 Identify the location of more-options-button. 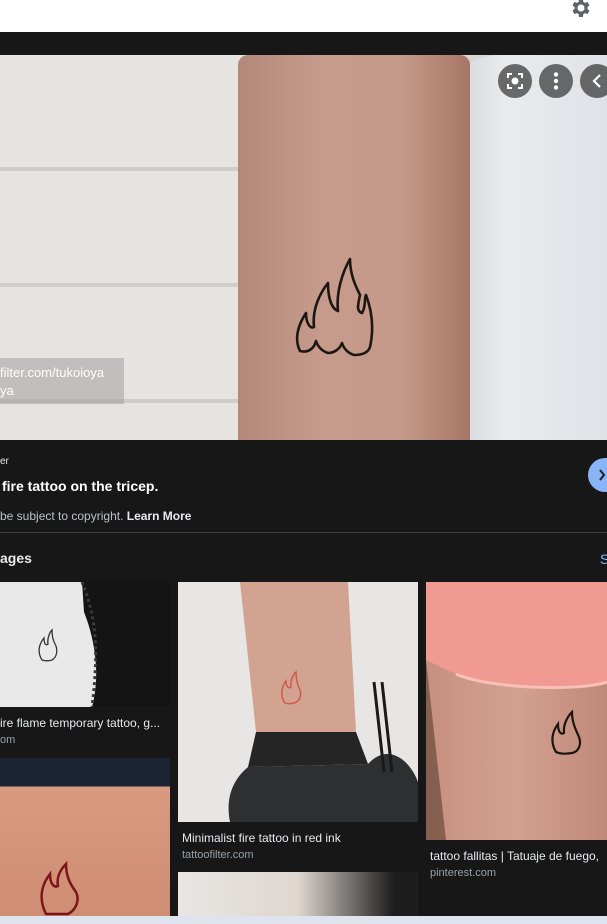
(556, 81).